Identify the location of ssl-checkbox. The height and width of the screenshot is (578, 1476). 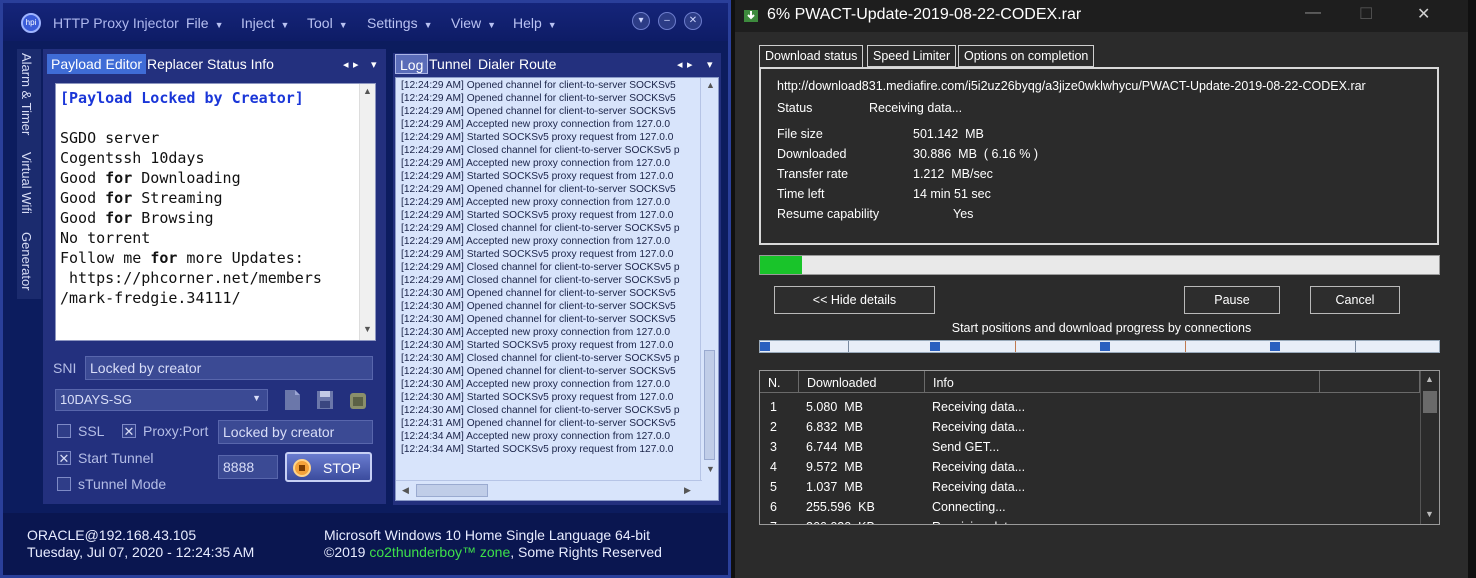
(64, 431).